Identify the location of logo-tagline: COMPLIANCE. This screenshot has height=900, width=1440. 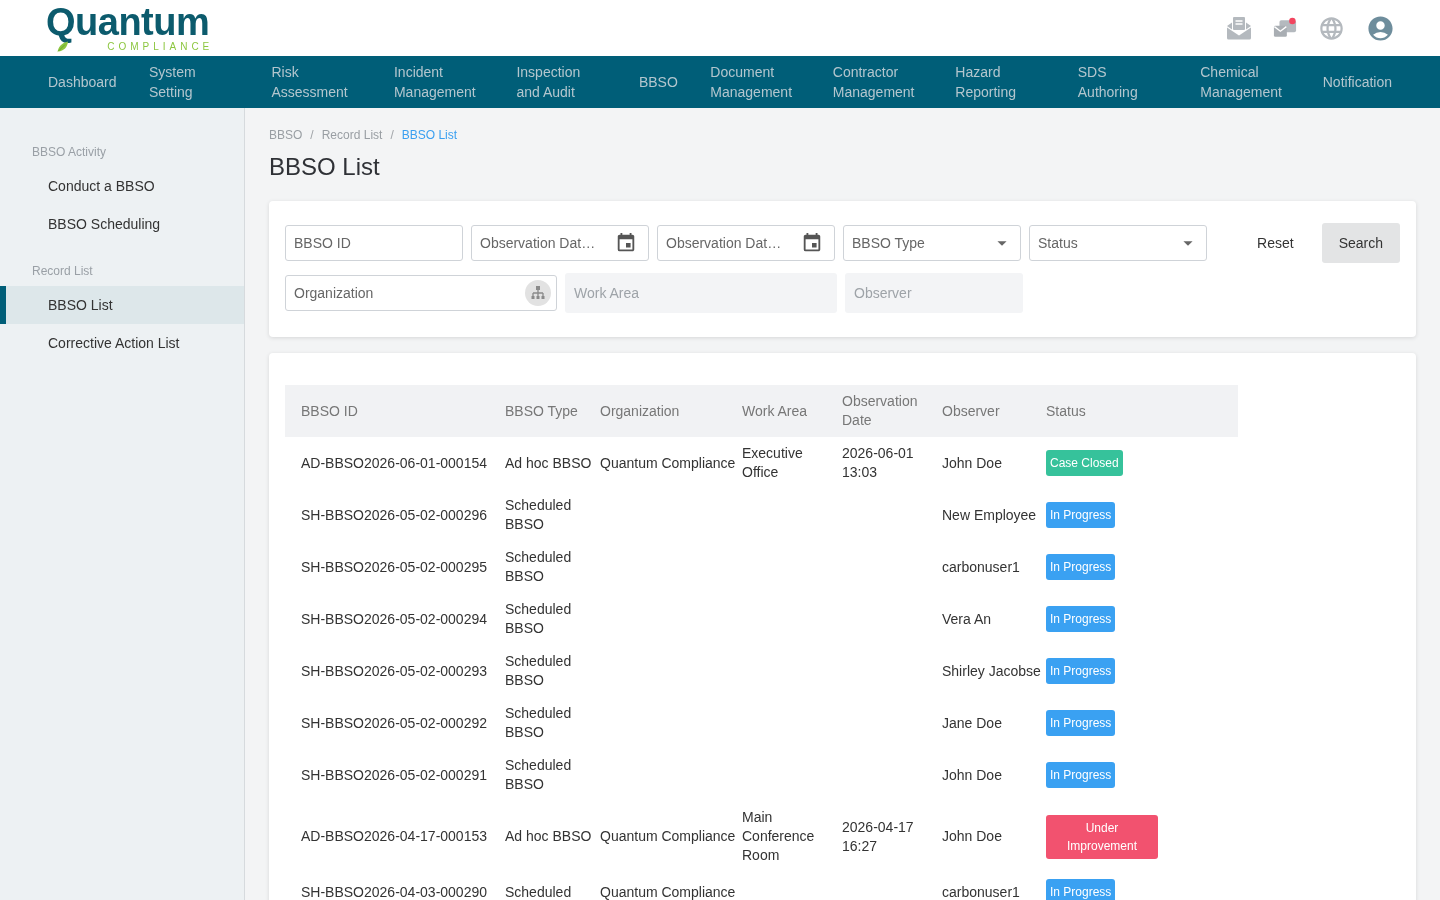
(160, 47).